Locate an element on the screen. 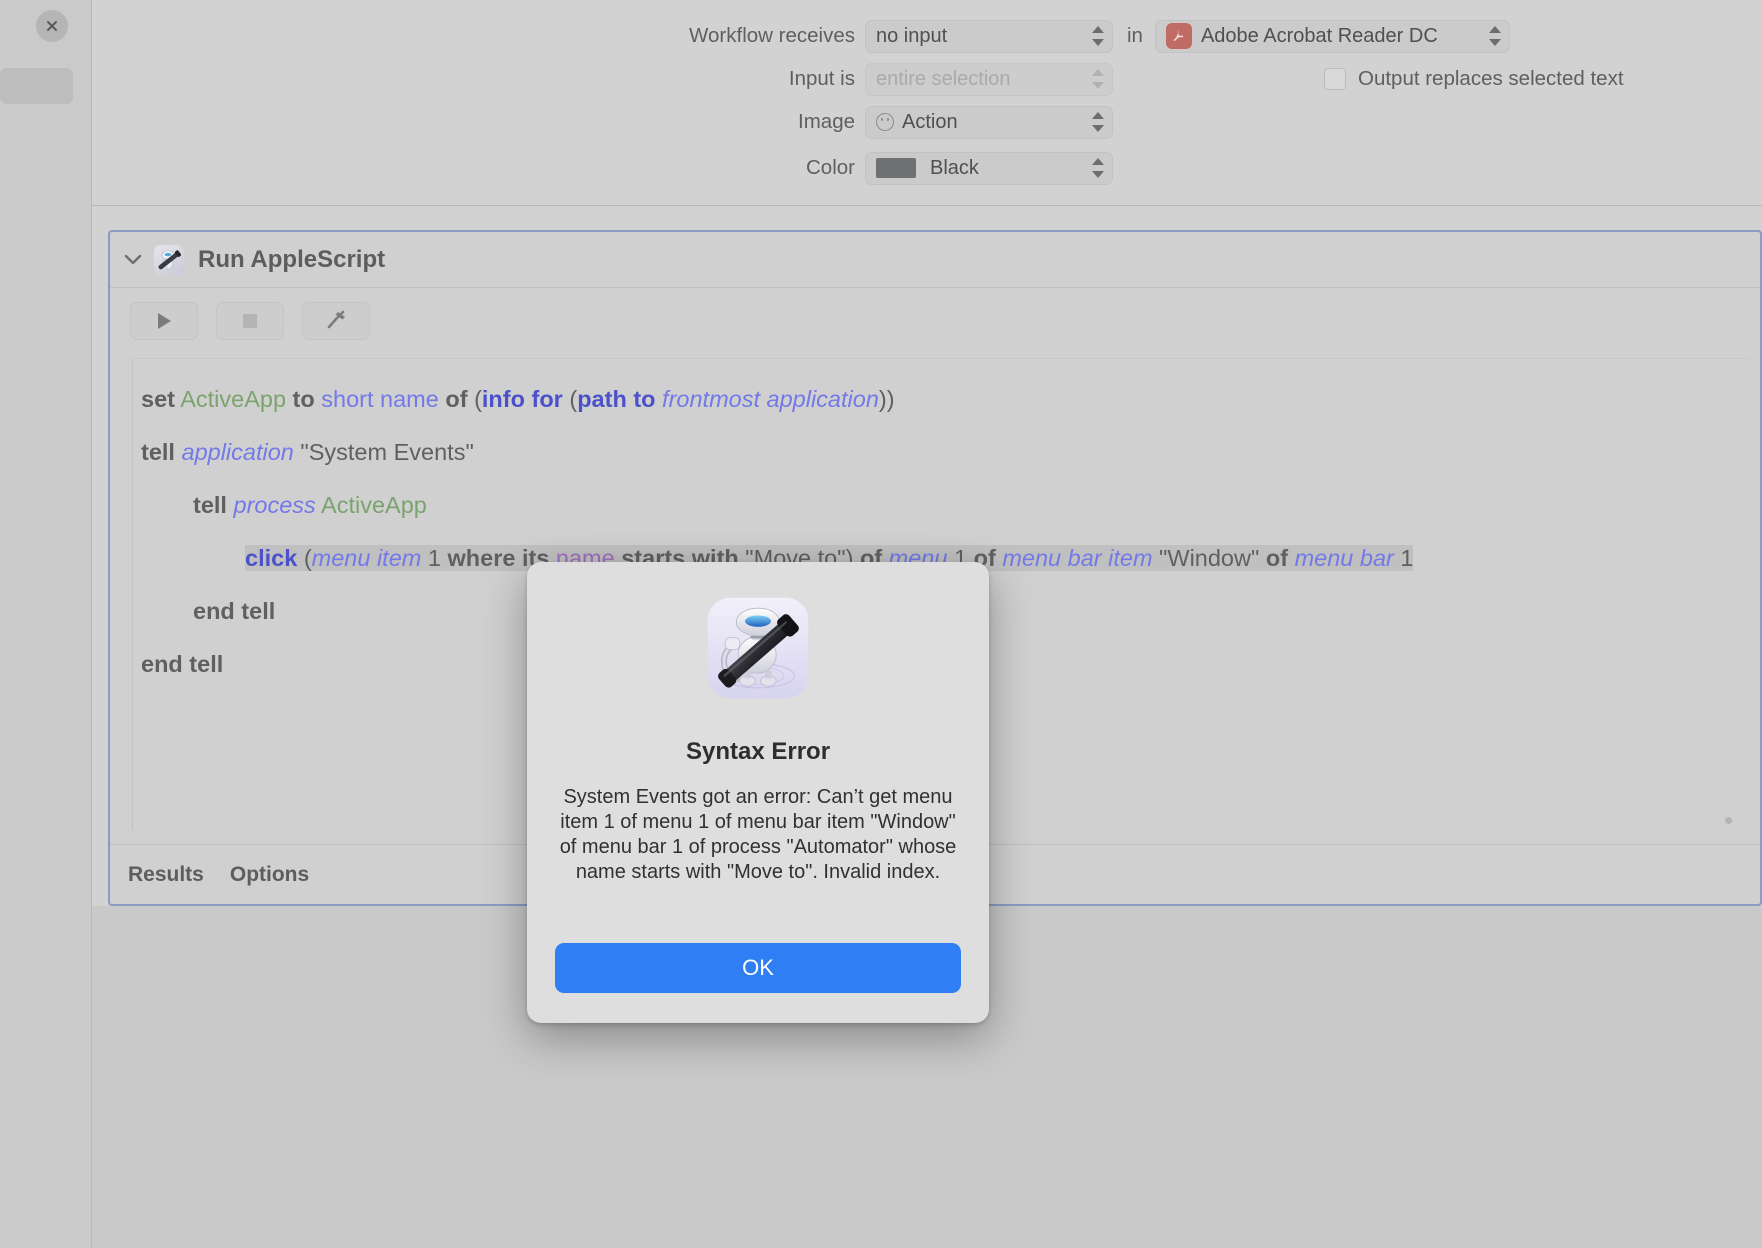 The width and height of the screenshot is (1762, 1248). input-is-label: Input is is located at coordinates (821, 78).